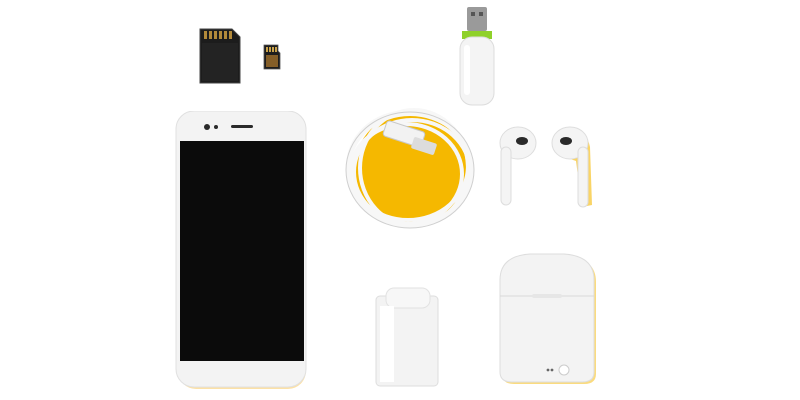 This screenshot has height=400, width=800. Describe the element at coordinates (477, 56) in the screenshot. I see `usb-flash-drive` at that location.